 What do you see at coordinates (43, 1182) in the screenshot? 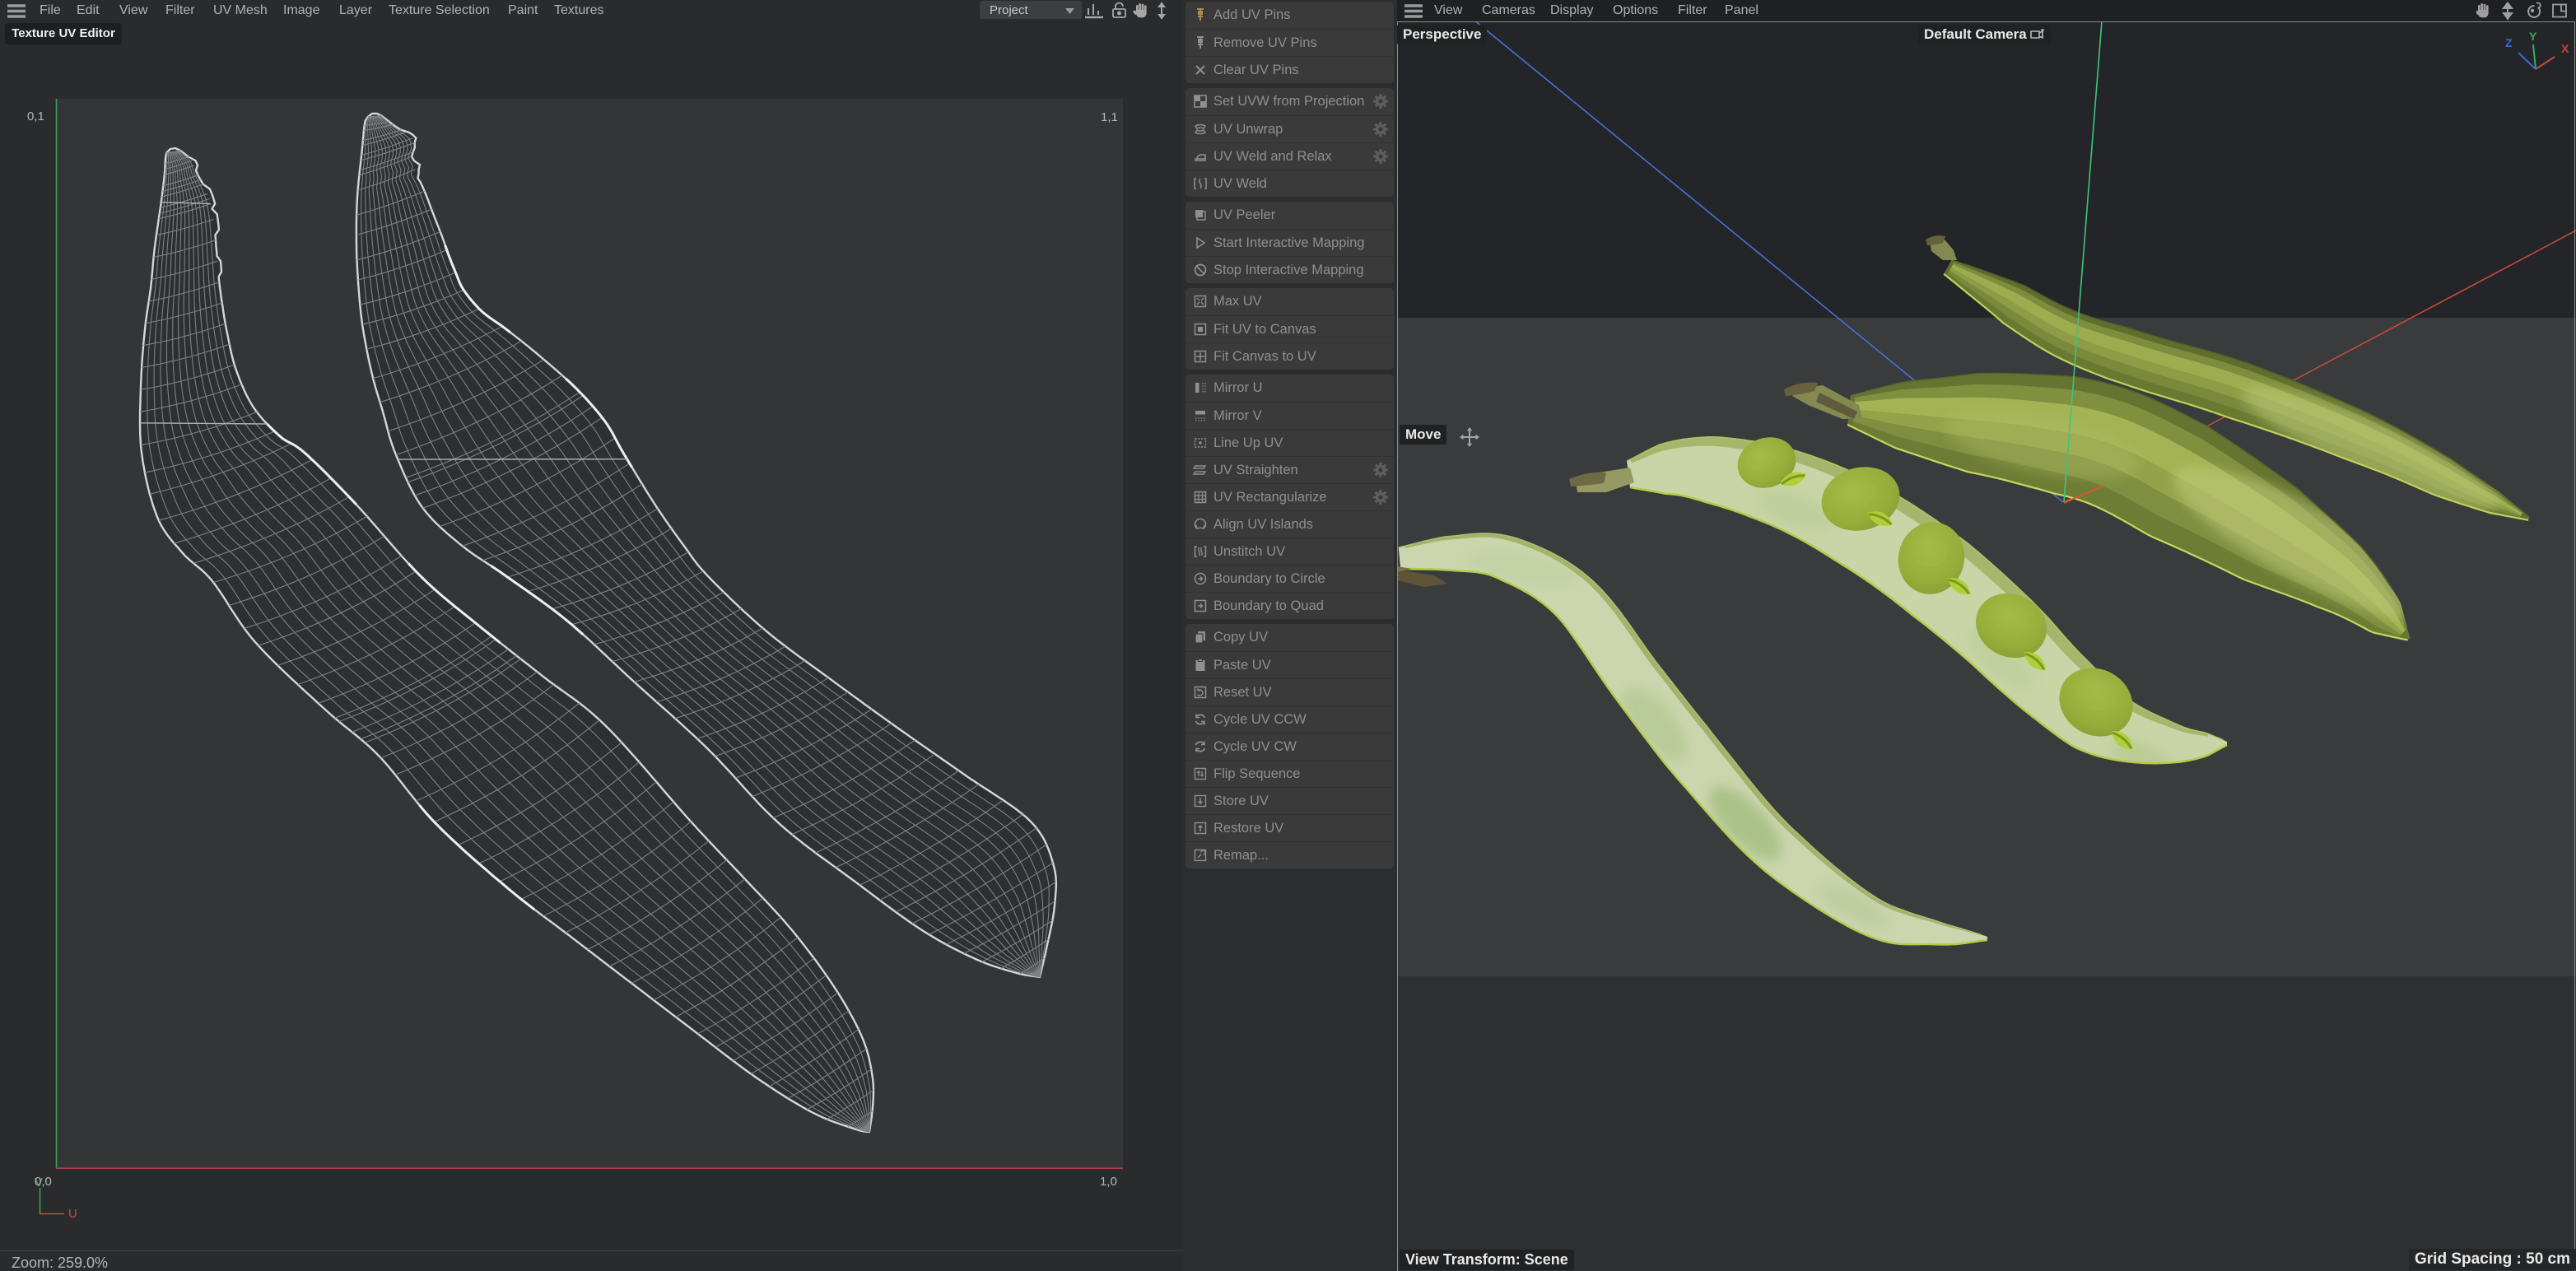
I see `svg-text: 0,0` at bounding box center [43, 1182].